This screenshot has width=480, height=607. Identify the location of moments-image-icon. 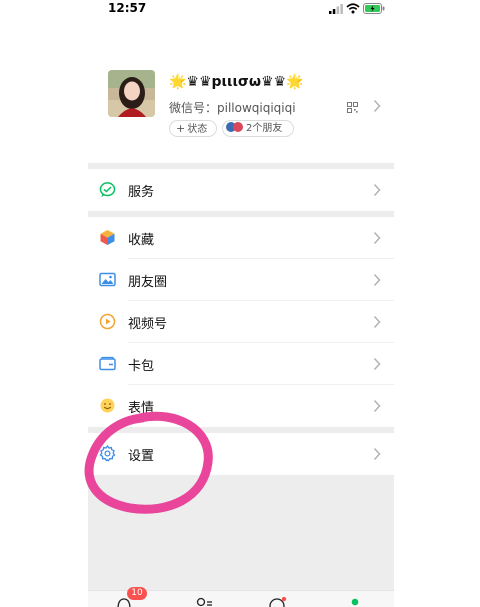
(107, 279).